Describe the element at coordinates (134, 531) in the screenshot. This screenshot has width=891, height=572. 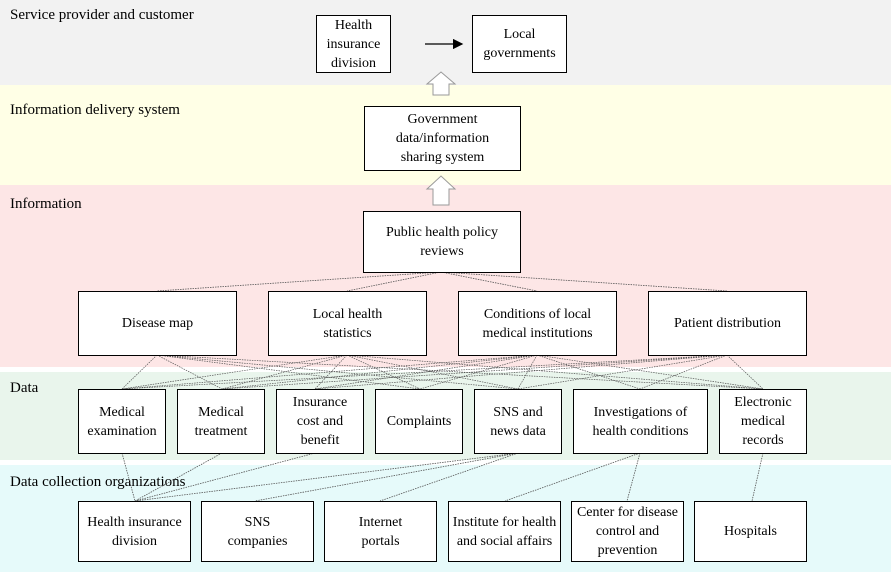
I see `org-health-insurance-division: Health insurance division` at that location.